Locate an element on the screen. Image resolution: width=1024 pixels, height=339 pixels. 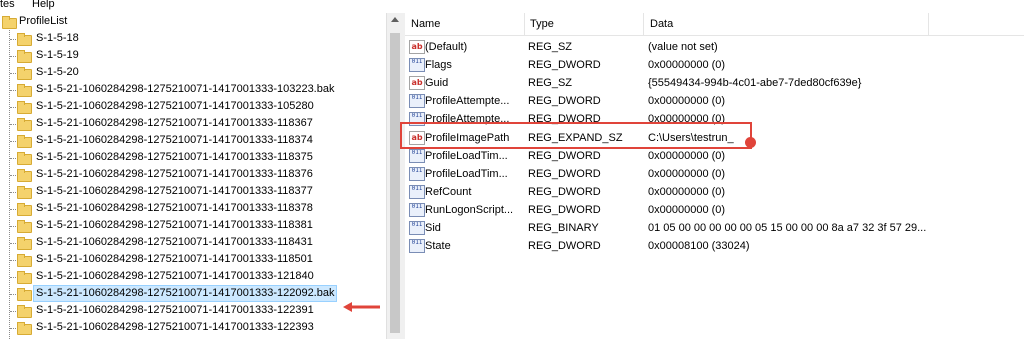
tree-vertical-scrollbar is located at coordinates (395, 176).